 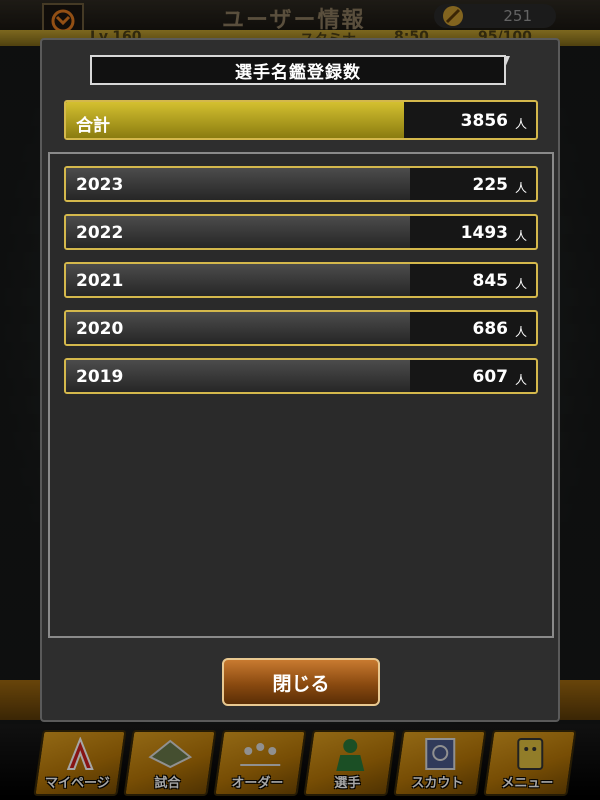 What do you see at coordinates (301, 376) in the screenshot?
I see `year-row-2019: 2019 607 人` at bounding box center [301, 376].